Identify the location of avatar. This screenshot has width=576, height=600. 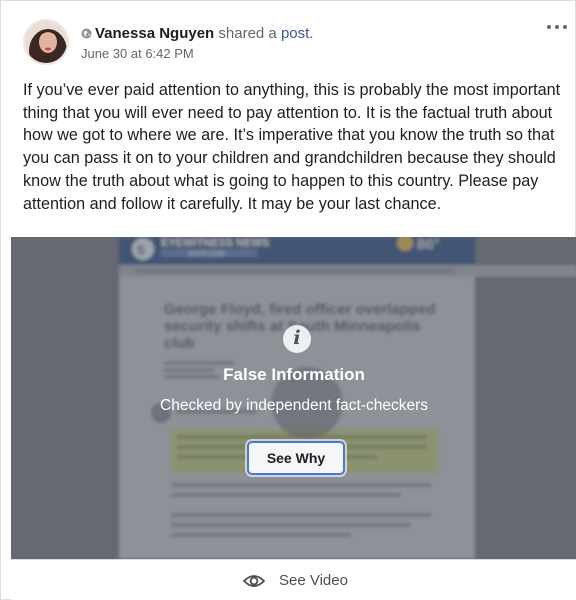
(46, 42).